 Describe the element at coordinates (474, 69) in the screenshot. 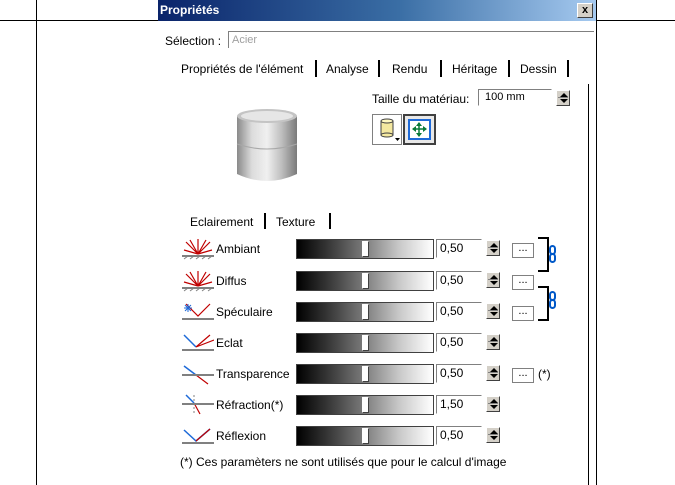

I see `tab-heritage: Héritage` at that location.